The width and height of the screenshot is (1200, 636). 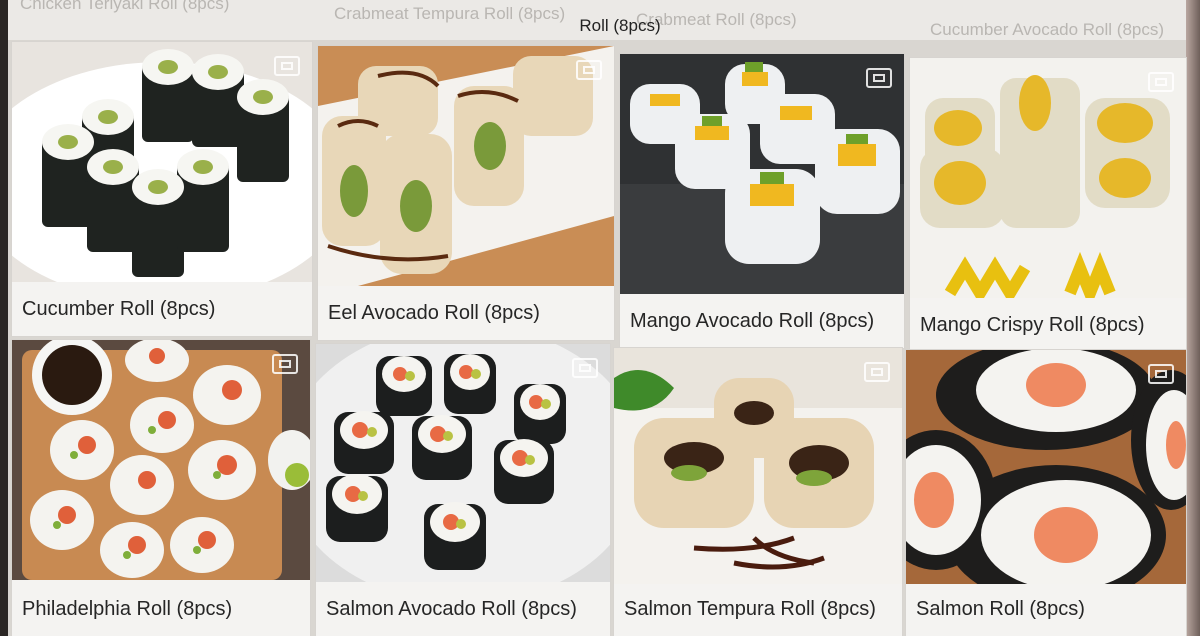 I want to click on background-item: Chicken Teriyaki Roll (8pcs), so click(x=124, y=7).